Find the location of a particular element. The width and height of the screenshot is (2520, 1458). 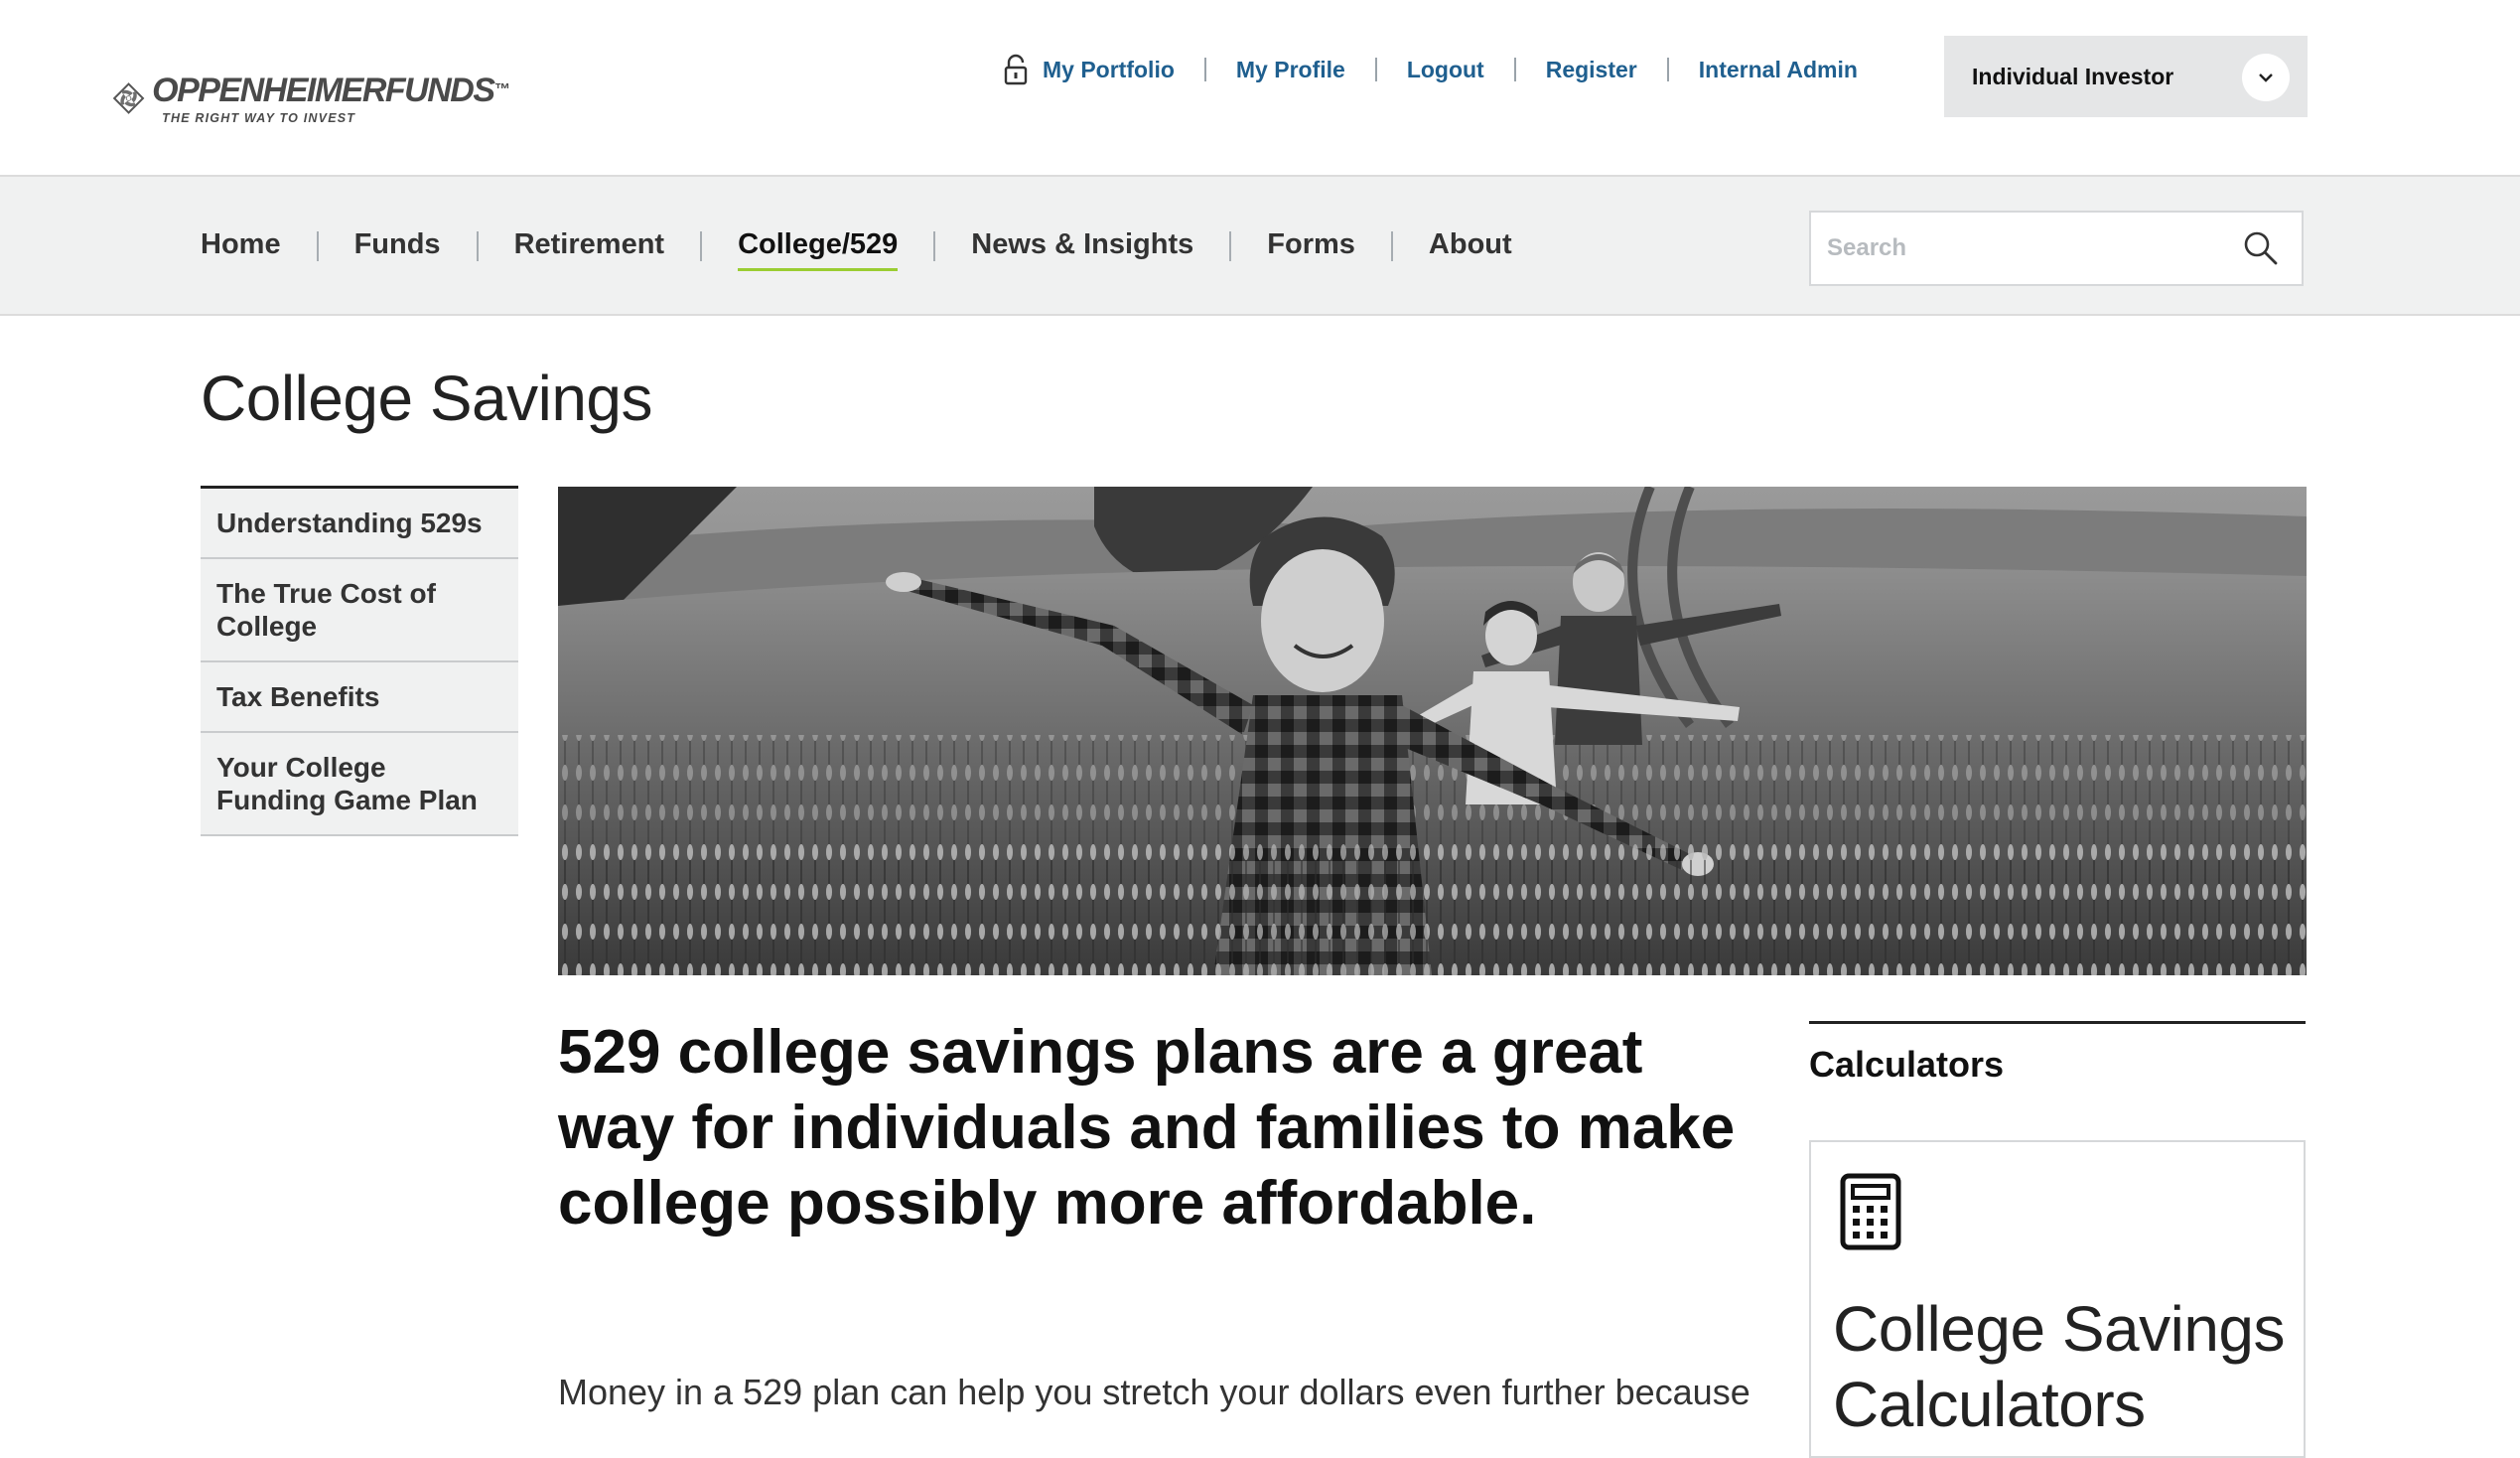

nav-retirement: Retirement is located at coordinates (589, 246).